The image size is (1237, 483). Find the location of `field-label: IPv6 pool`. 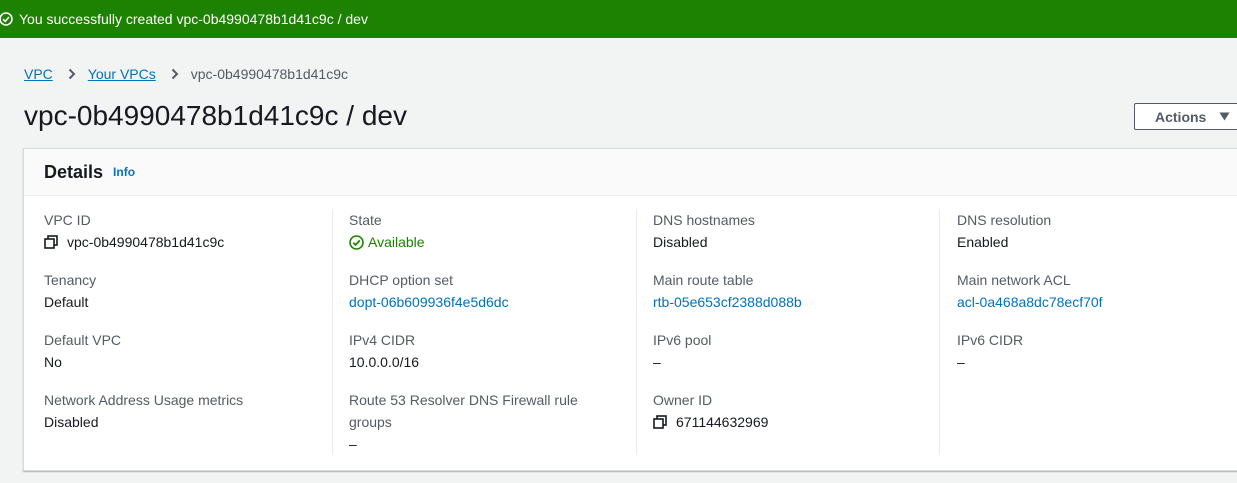

field-label: IPv6 pool is located at coordinates (682, 340).